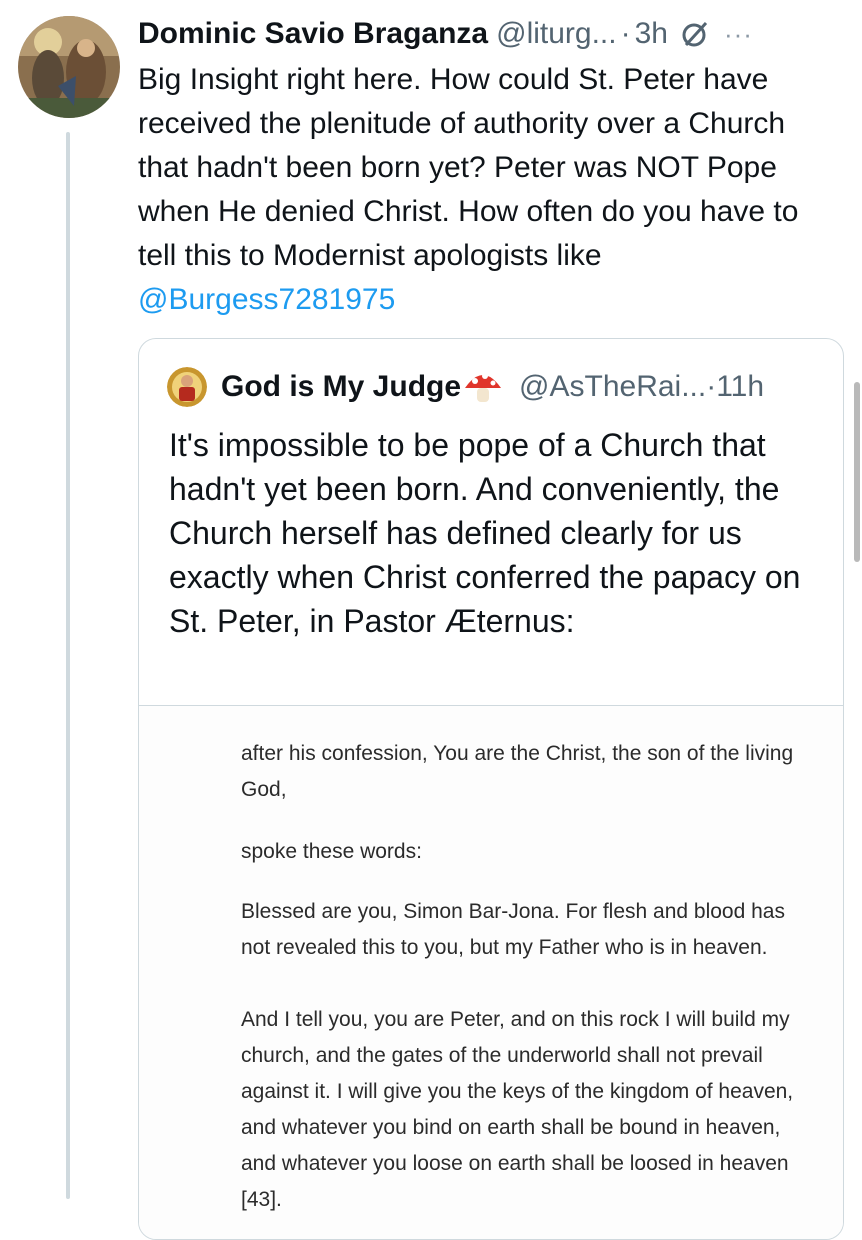 The width and height of the screenshot is (862, 1240). I want to click on icon-avatar, so click(187, 387).